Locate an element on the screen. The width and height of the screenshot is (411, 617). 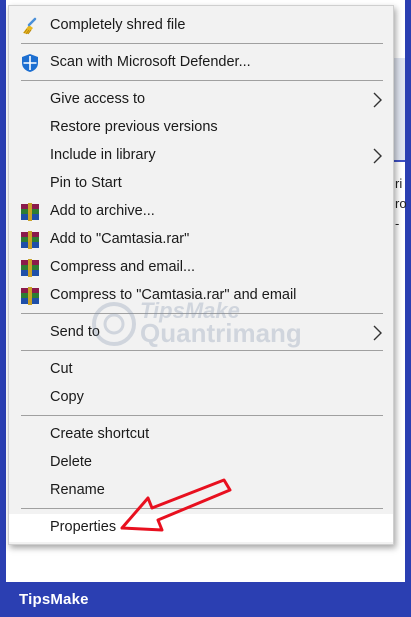
background-text: ri is located at coordinates (399, 183).